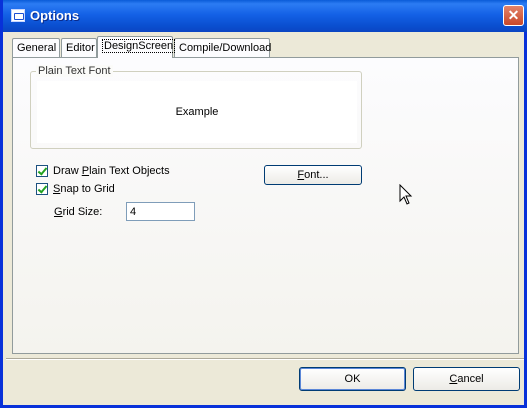  I want to click on tab-compile-download-label: Compile/Download, so click(225, 48).